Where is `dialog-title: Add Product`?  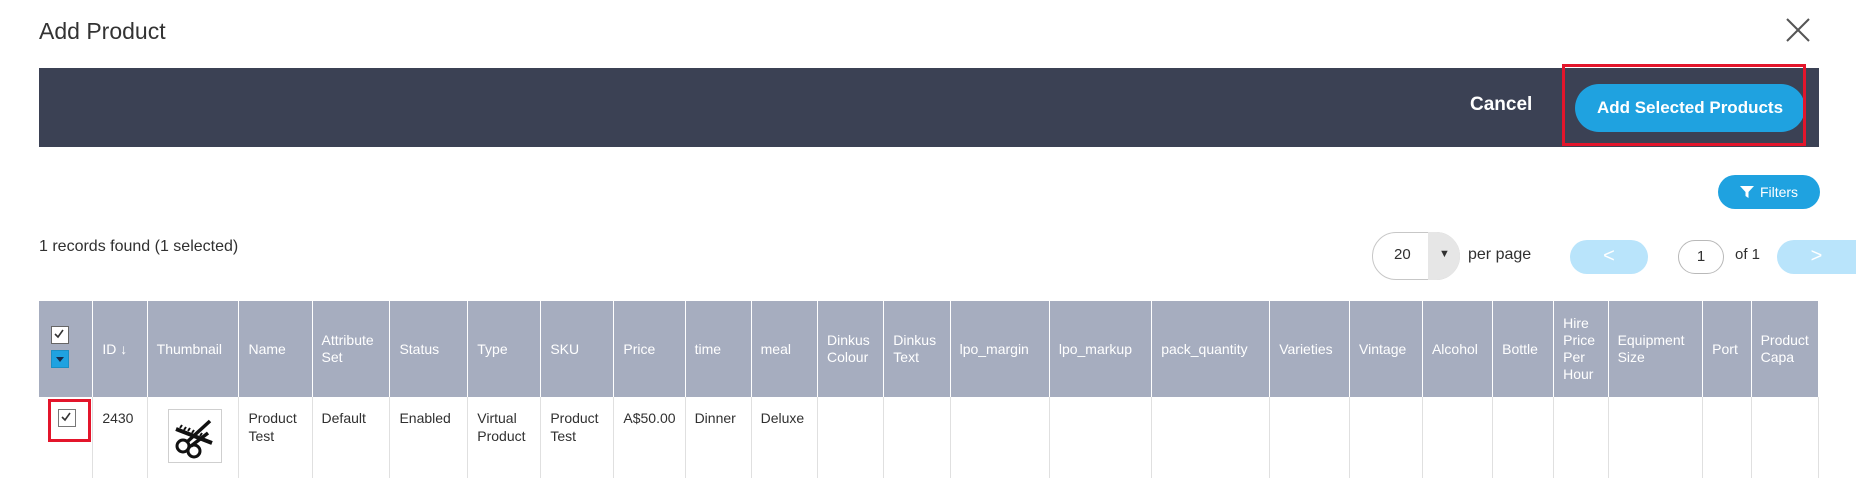
dialog-title: Add Product is located at coordinates (102, 31).